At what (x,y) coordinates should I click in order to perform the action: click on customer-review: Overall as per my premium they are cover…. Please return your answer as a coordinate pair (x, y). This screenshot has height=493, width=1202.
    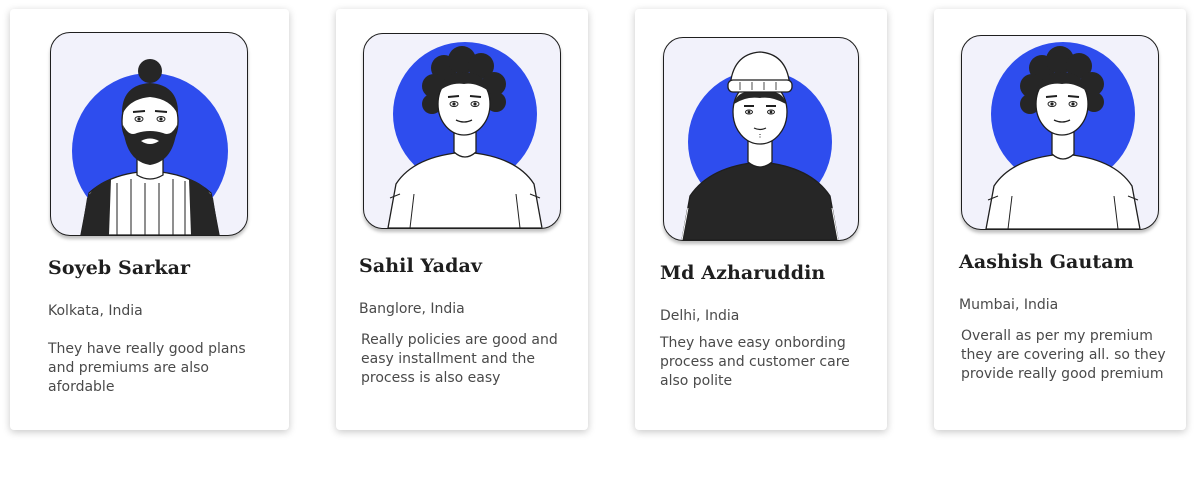
    Looking at the image, I should click on (1063, 355).